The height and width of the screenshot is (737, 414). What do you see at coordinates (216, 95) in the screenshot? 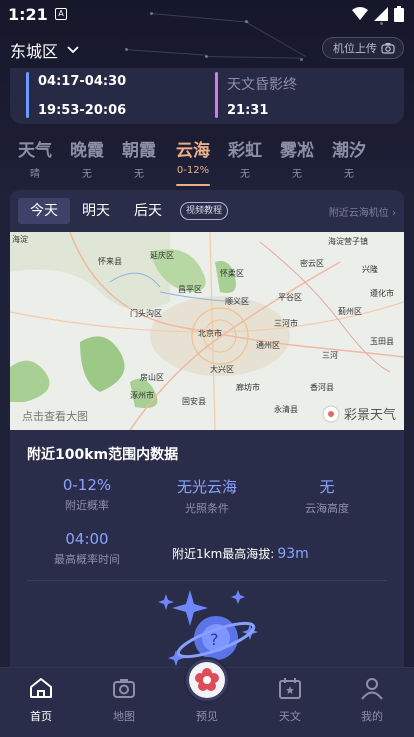
I see `twilight-bar` at bounding box center [216, 95].